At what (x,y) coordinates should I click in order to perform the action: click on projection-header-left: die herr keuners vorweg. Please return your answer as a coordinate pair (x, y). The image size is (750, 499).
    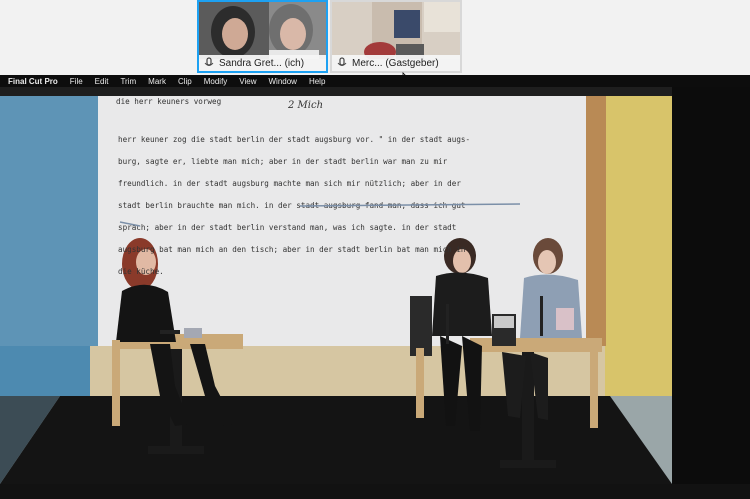
    Looking at the image, I should click on (168, 101).